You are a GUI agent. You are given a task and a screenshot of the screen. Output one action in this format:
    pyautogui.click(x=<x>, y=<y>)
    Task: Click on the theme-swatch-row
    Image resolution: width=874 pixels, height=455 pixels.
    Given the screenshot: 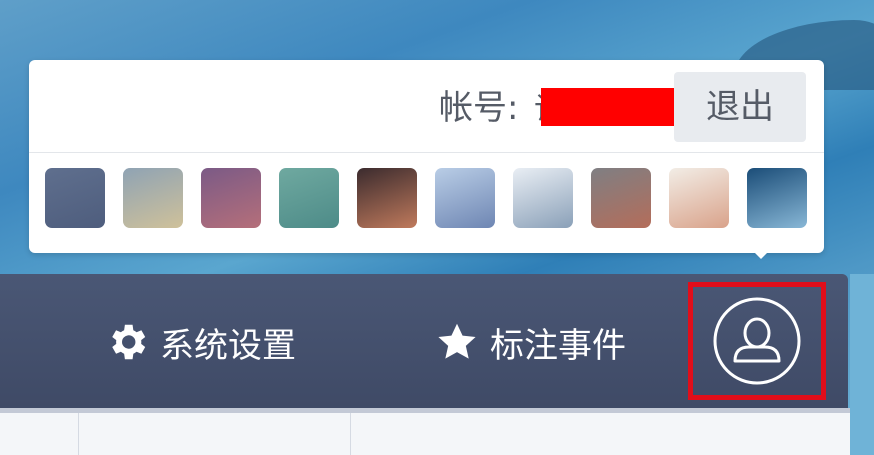 What is the action you would take?
    pyautogui.click(x=430, y=199)
    